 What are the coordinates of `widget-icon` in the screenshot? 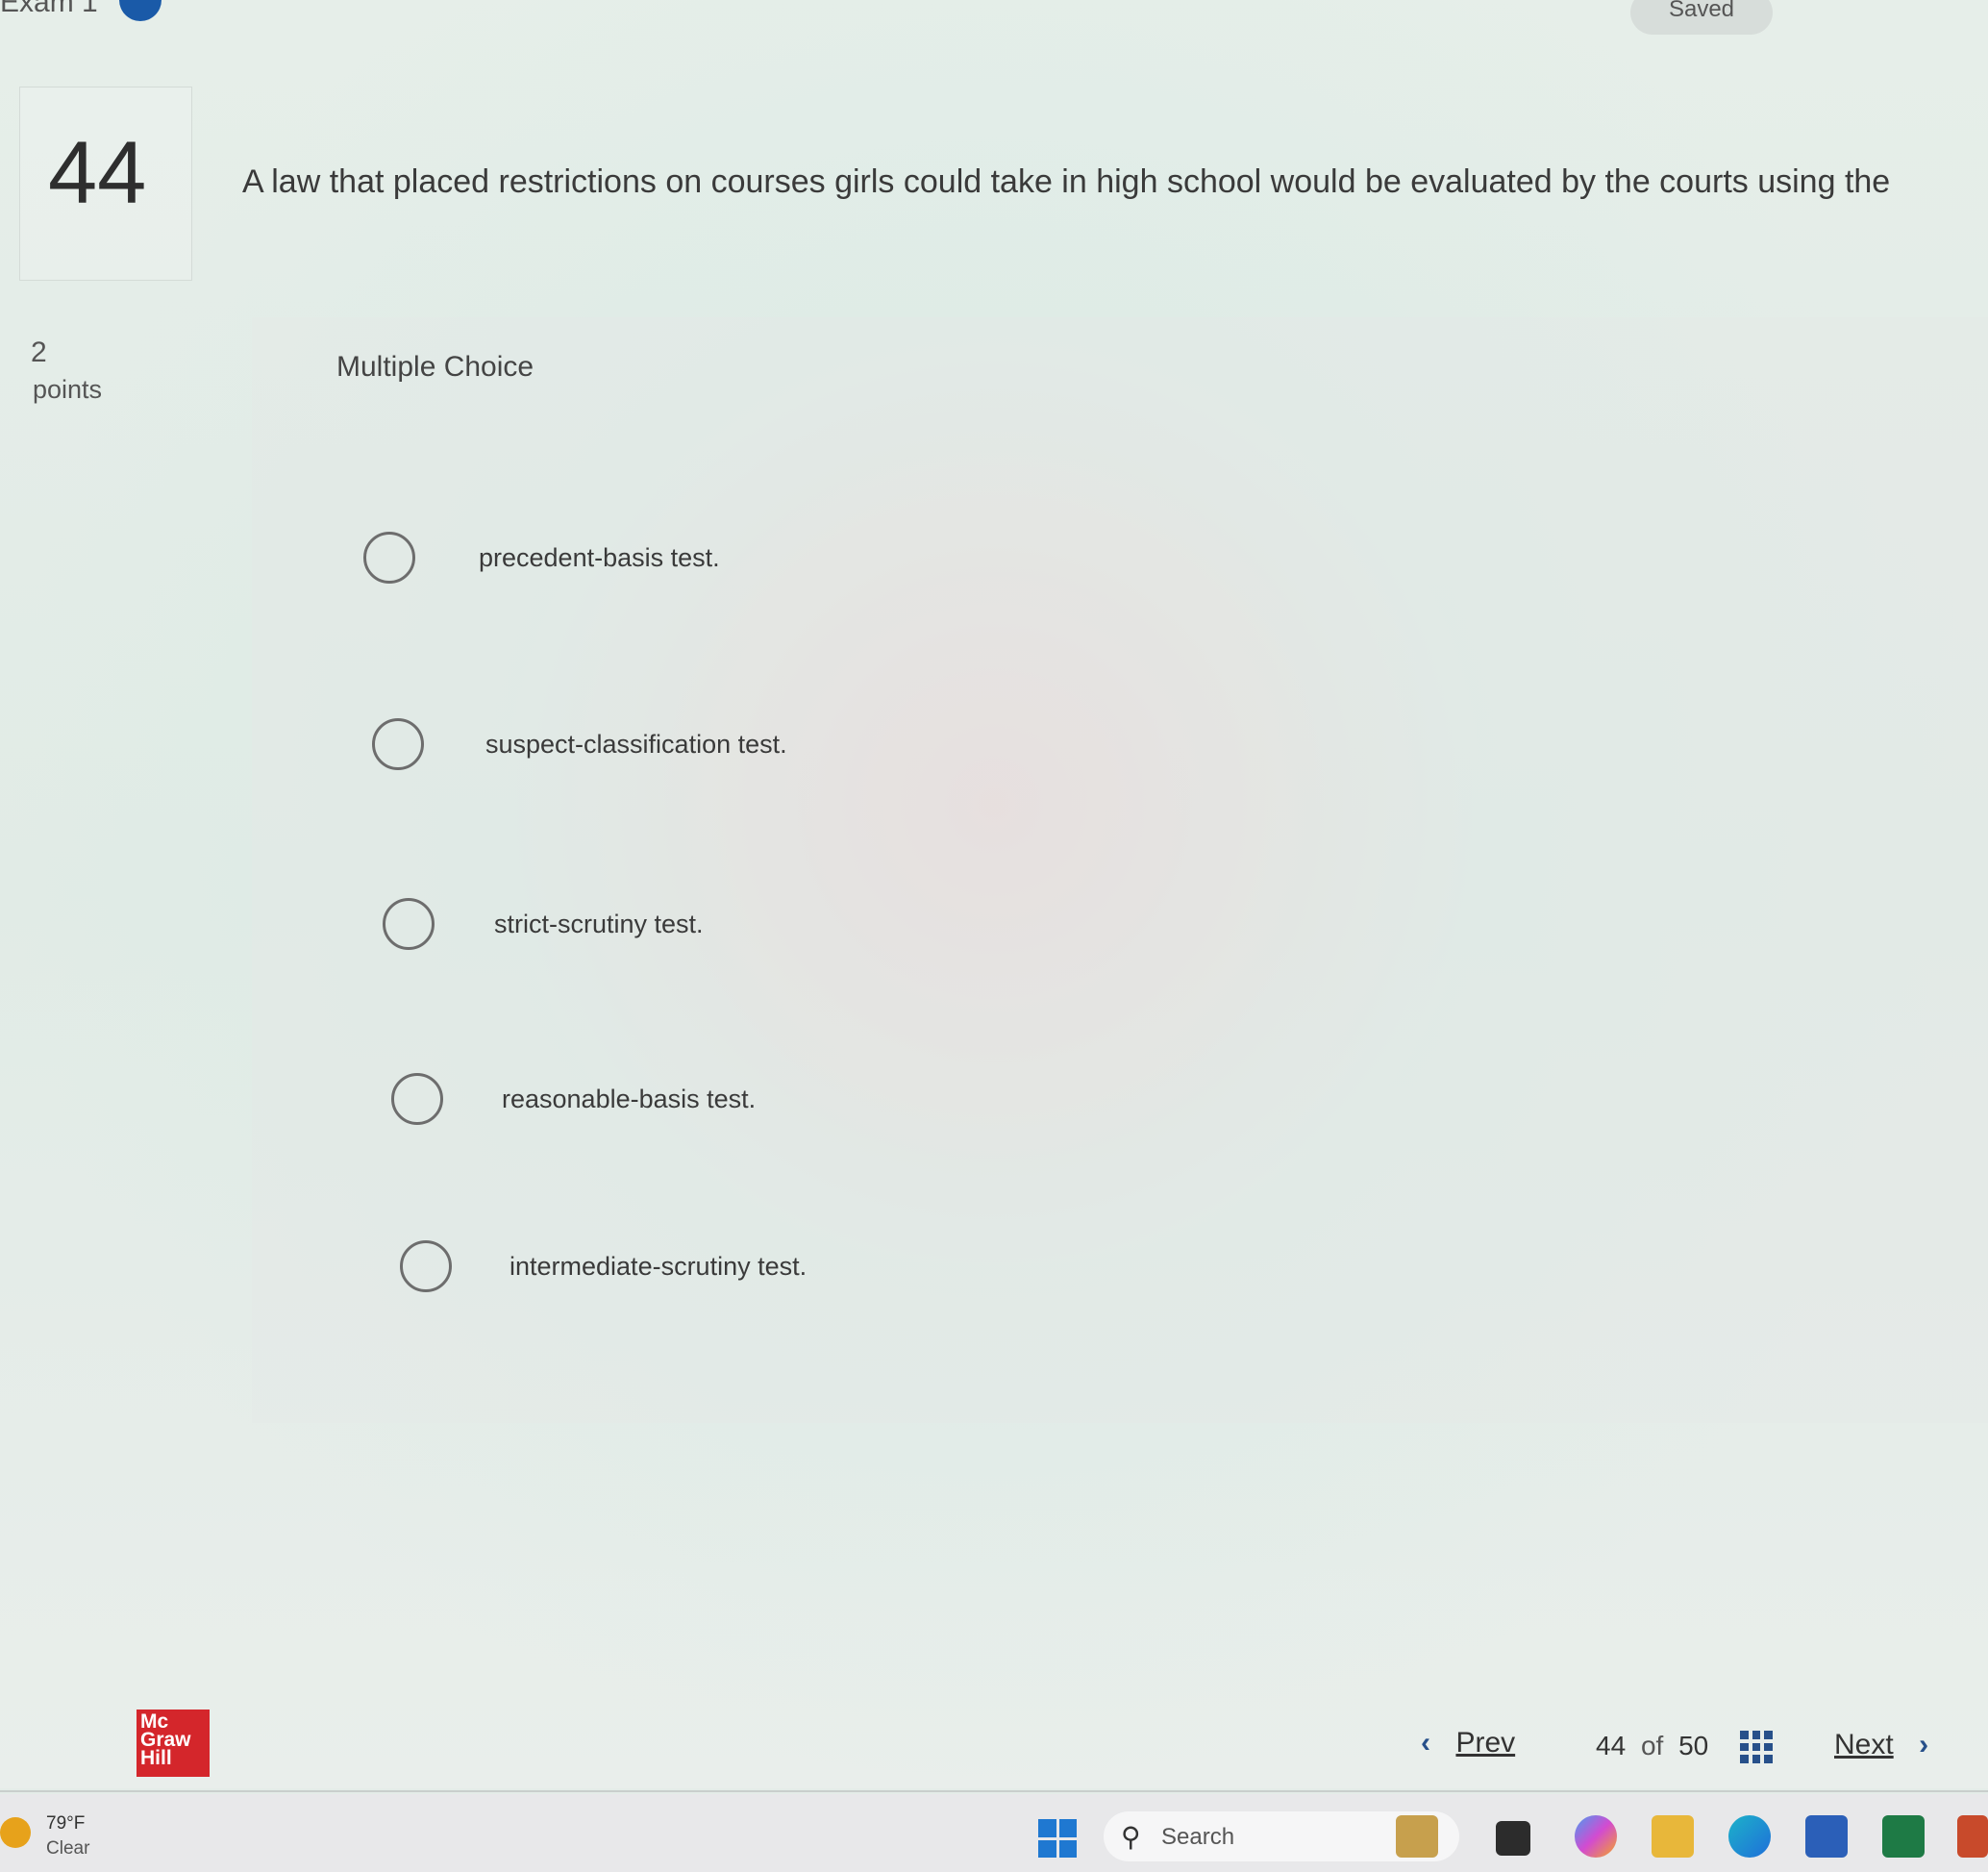 It's located at (1417, 1837).